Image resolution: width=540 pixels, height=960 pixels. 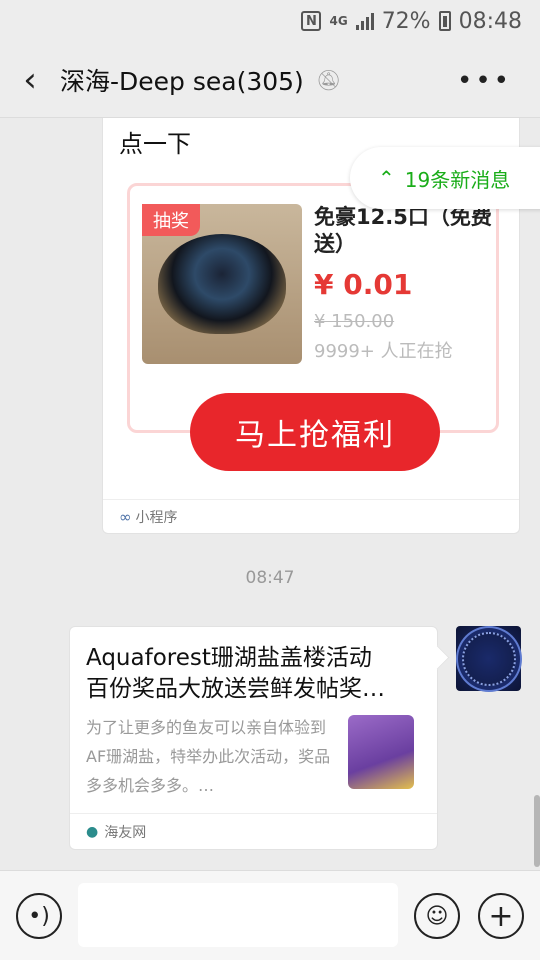 I want to click on card-partial-text: 点一下, so click(x=155, y=144).